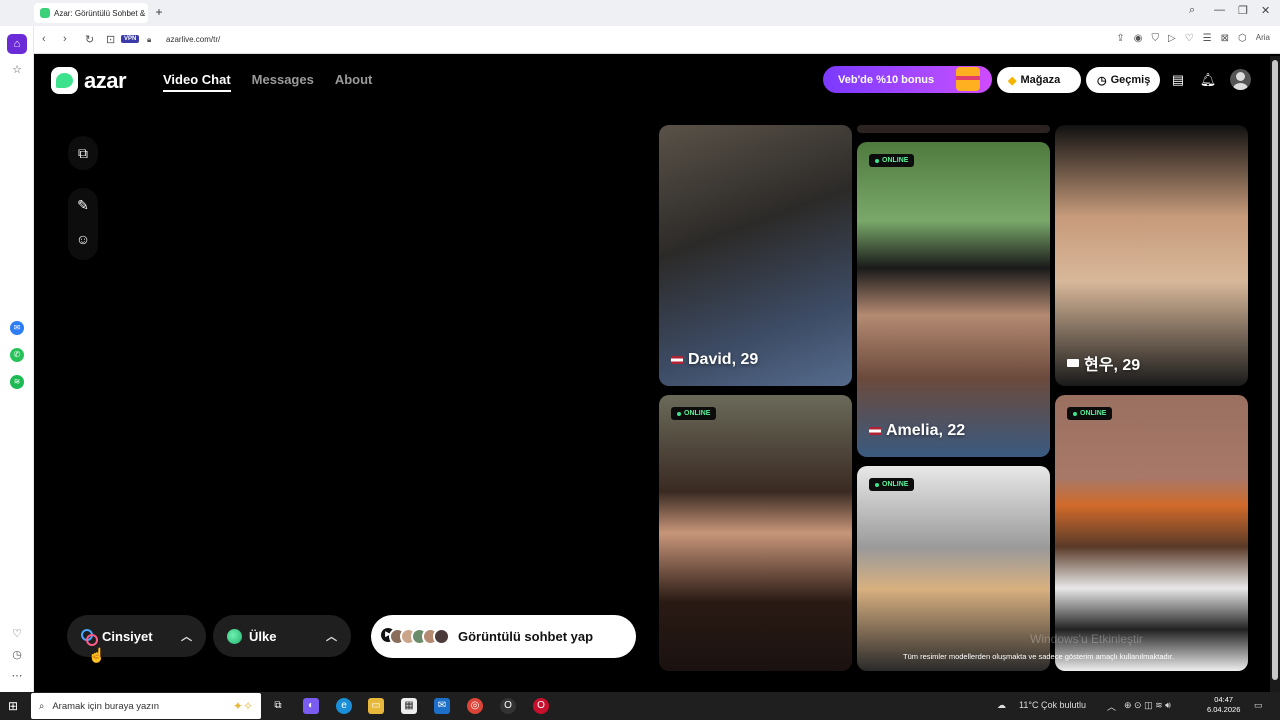 The width and height of the screenshot is (1280, 720). Describe the element at coordinates (1120, 38) in the screenshot. I see `share-icon: ⇪` at that location.